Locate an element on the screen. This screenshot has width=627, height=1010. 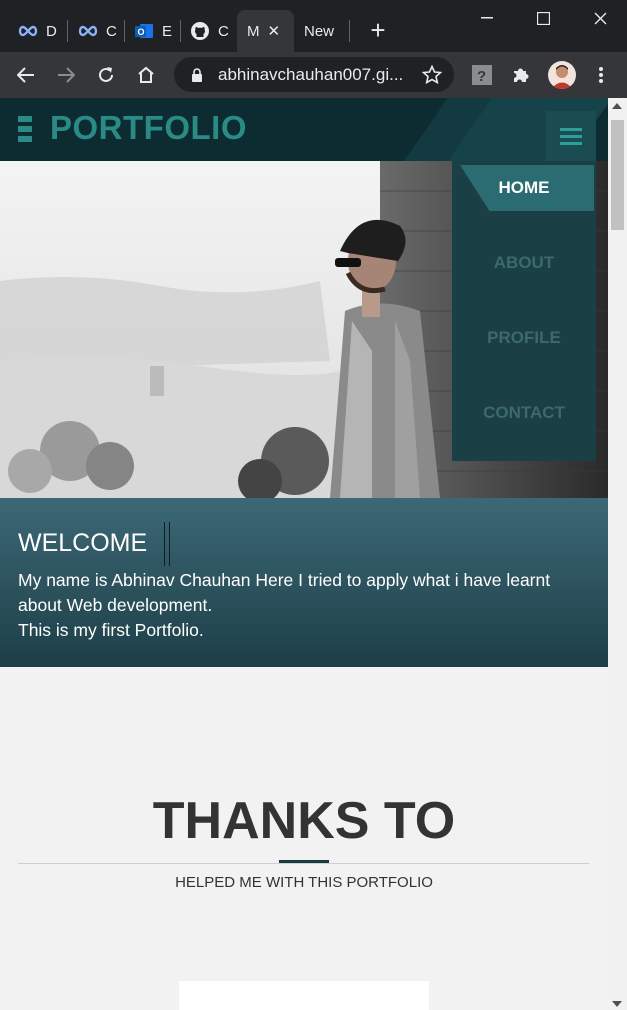
back-button is located at coordinates (26, 75).